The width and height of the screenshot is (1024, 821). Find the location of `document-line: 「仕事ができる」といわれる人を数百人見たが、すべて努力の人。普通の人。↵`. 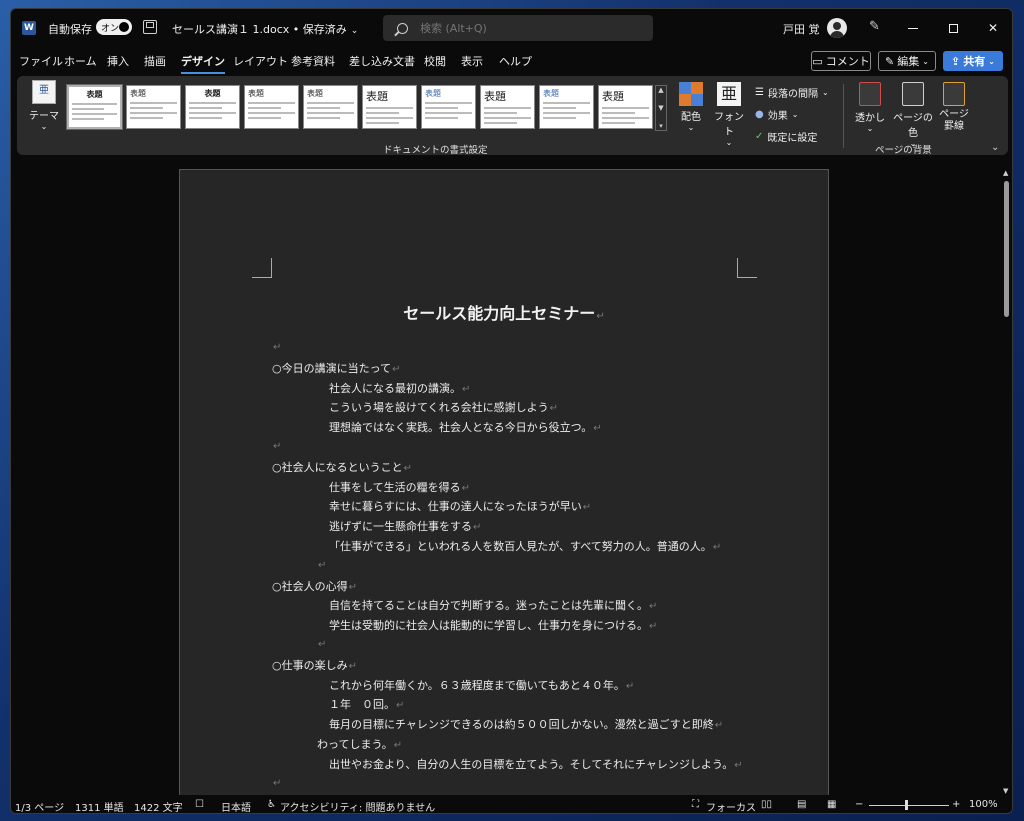

document-line: 「仕事ができる」といわれる人を数百人見たが、すべて努力の人。普通の人。↵ is located at coordinates (525, 546).